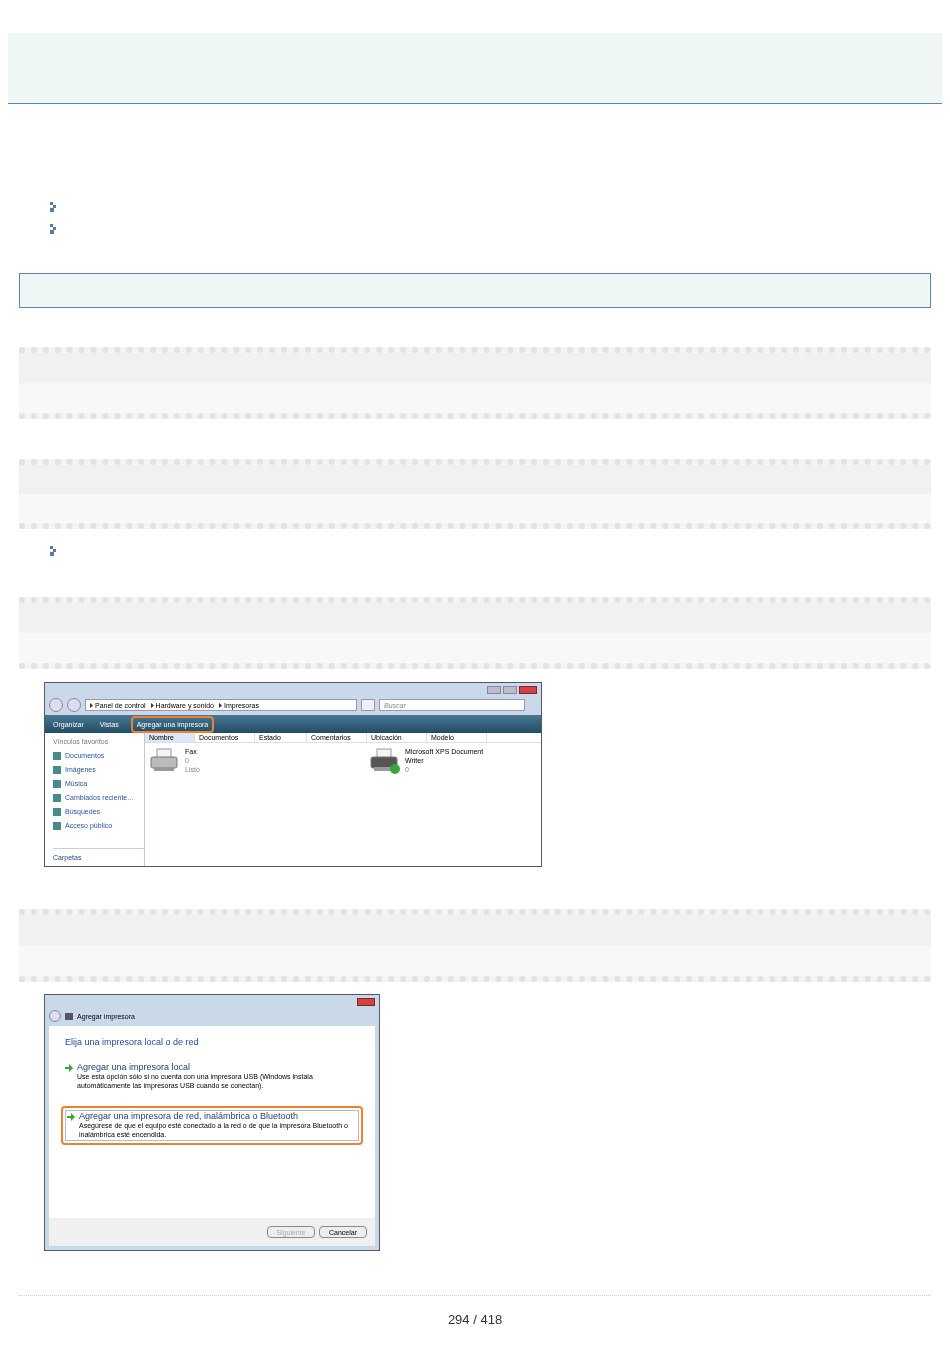 The image size is (950, 1353). Describe the element at coordinates (368, 705) in the screenshot. I see `refresh-icon` at that location.